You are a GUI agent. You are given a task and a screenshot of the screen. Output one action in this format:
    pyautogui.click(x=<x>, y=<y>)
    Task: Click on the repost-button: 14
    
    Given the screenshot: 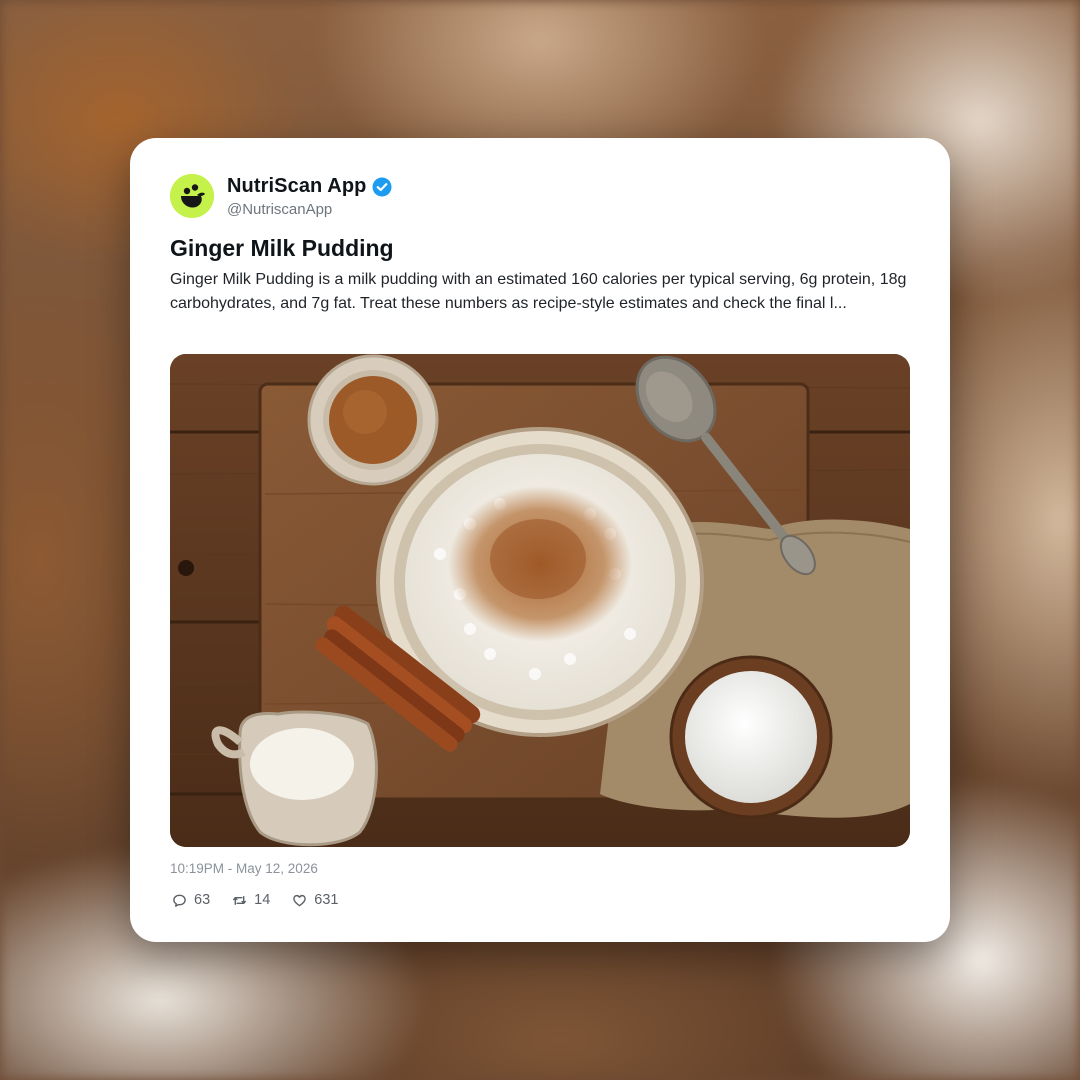 What is the action you would take?
    pyautogui.click(x=251, y=900)
    